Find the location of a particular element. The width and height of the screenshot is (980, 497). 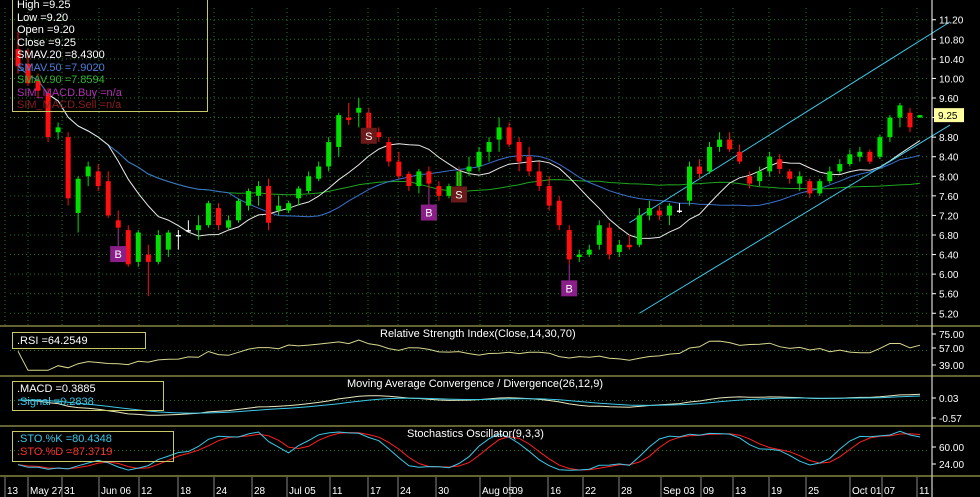

price-tick-label: 8.00 is located at coordinates (949, 177).